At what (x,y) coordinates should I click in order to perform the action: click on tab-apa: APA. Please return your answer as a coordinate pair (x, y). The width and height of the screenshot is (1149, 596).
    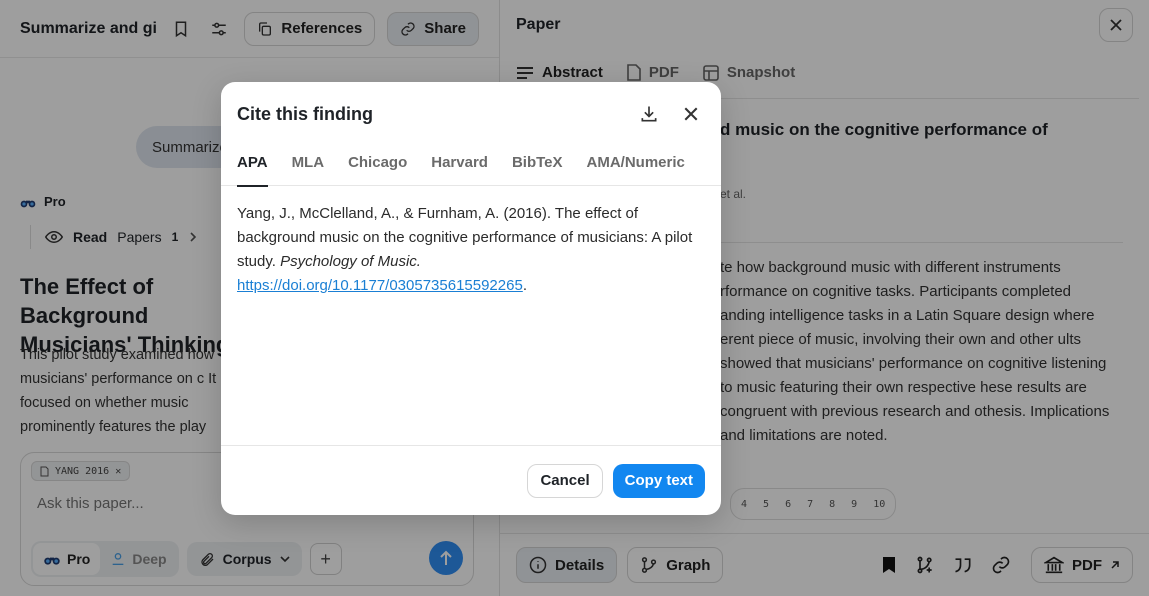
    Looking at the image, I should click on (252, 166).